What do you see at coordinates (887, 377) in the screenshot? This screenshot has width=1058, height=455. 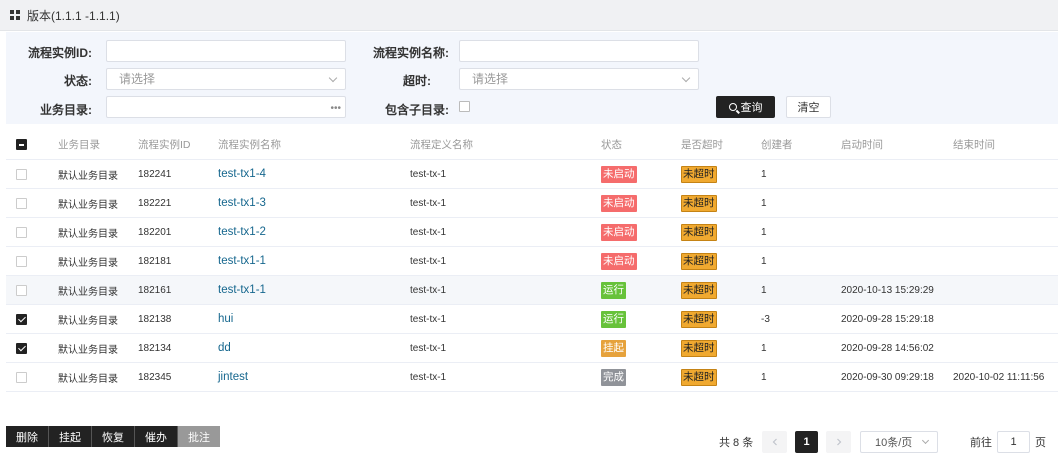 I see `cell-start: 2020-09-30 09:29:18` at bounding box center [887, 377].